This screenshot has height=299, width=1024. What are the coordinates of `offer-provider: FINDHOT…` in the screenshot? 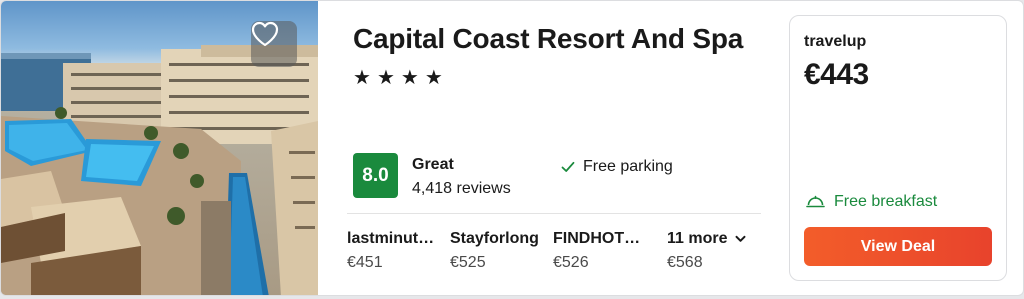 It's located at (597, 238).